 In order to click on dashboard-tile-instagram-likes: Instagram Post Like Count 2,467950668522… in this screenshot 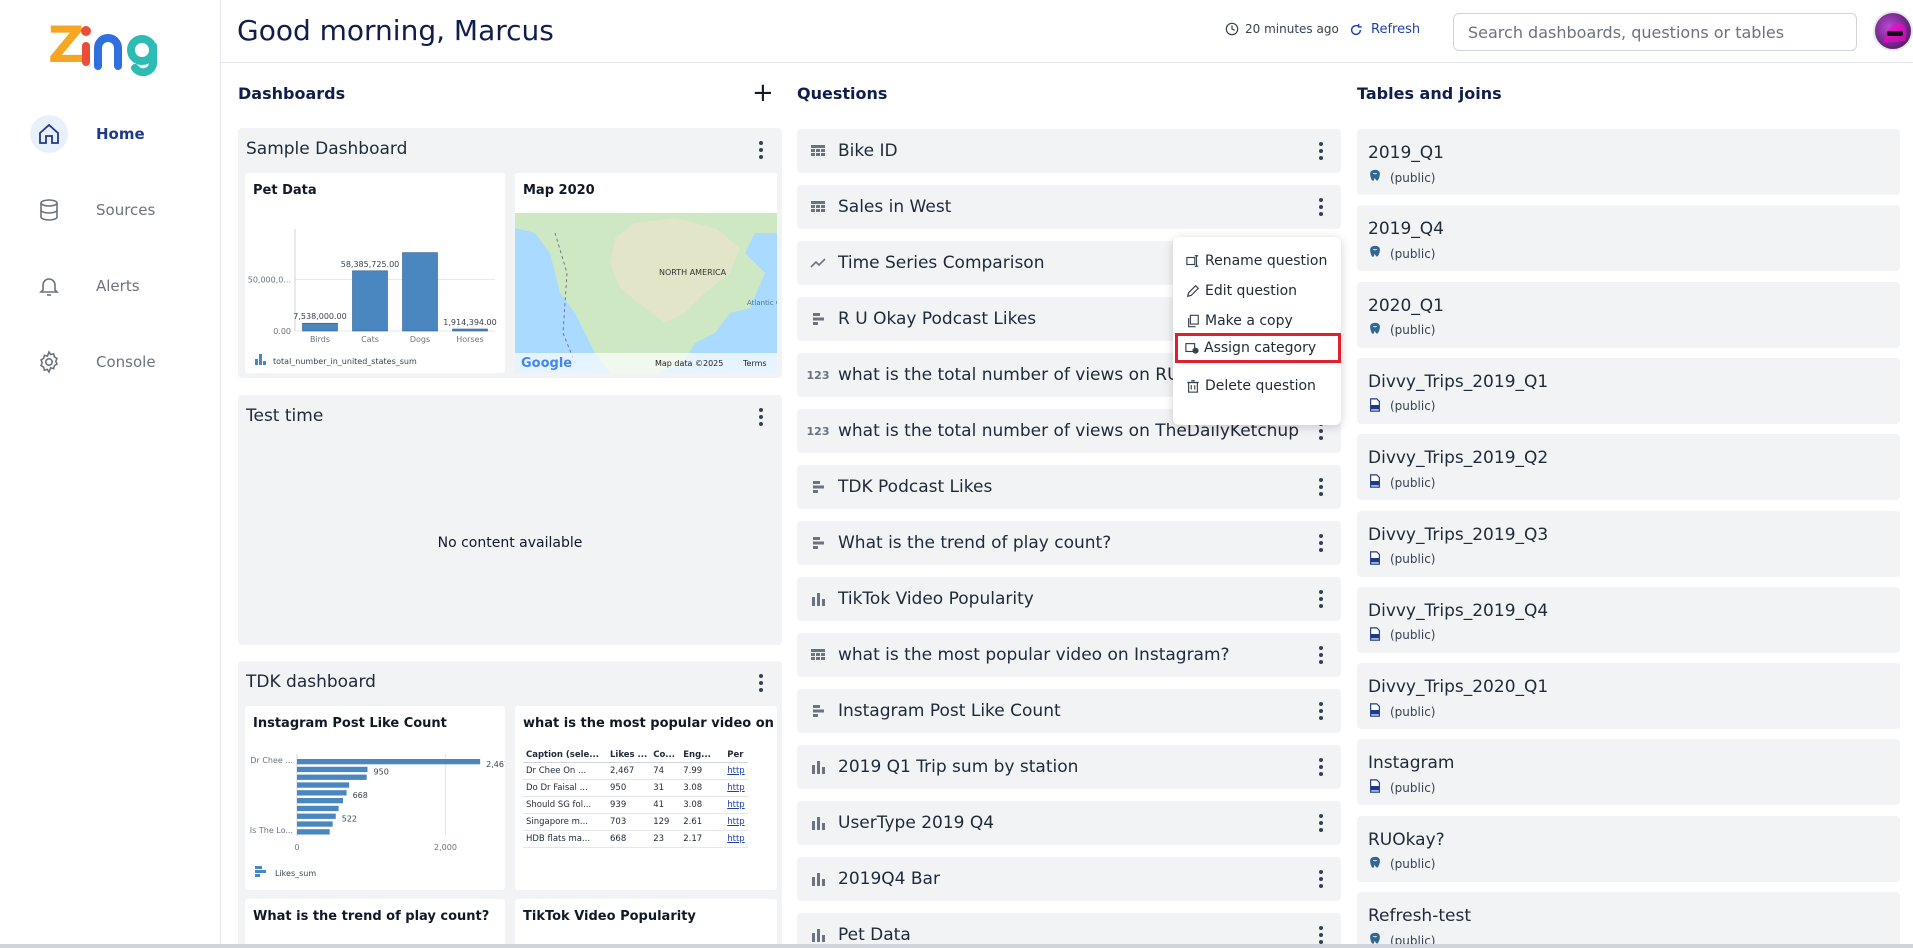, I will do `click(375, 798)`.